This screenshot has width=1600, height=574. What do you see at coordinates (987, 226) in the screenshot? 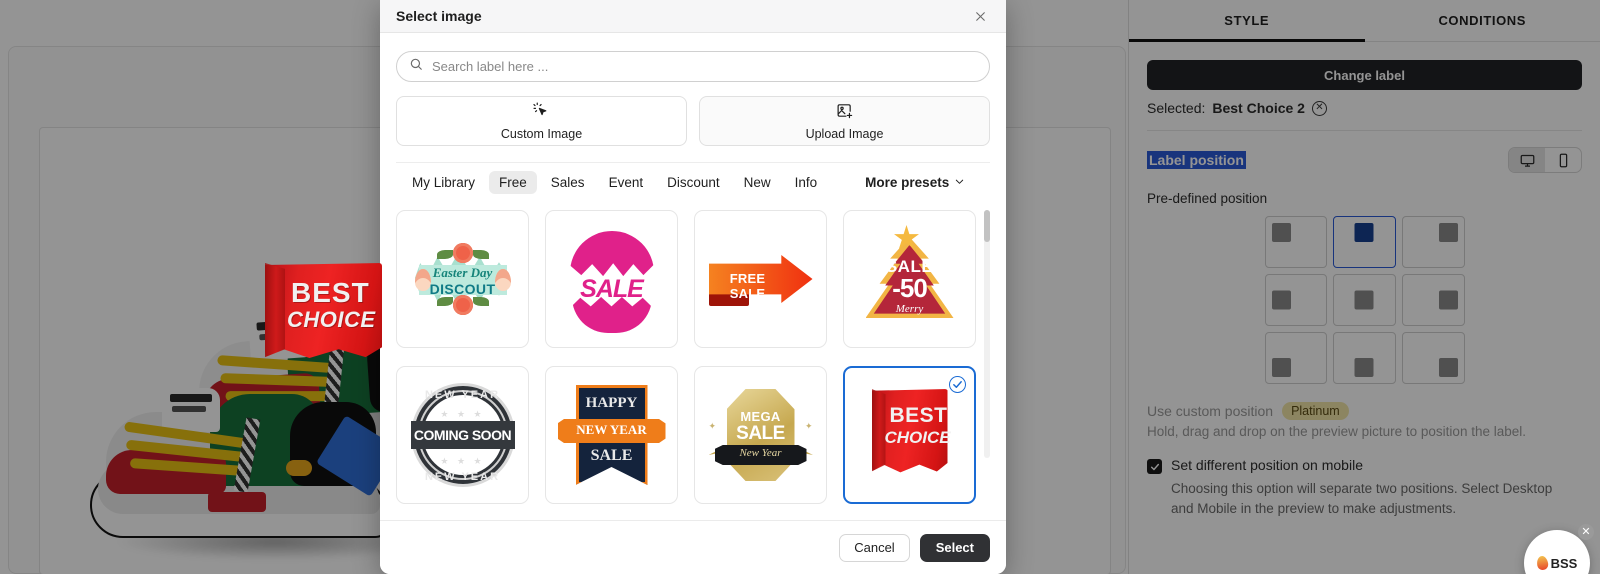
I see `grid-scrollbar-thumb` at bounding box center [987, 226].